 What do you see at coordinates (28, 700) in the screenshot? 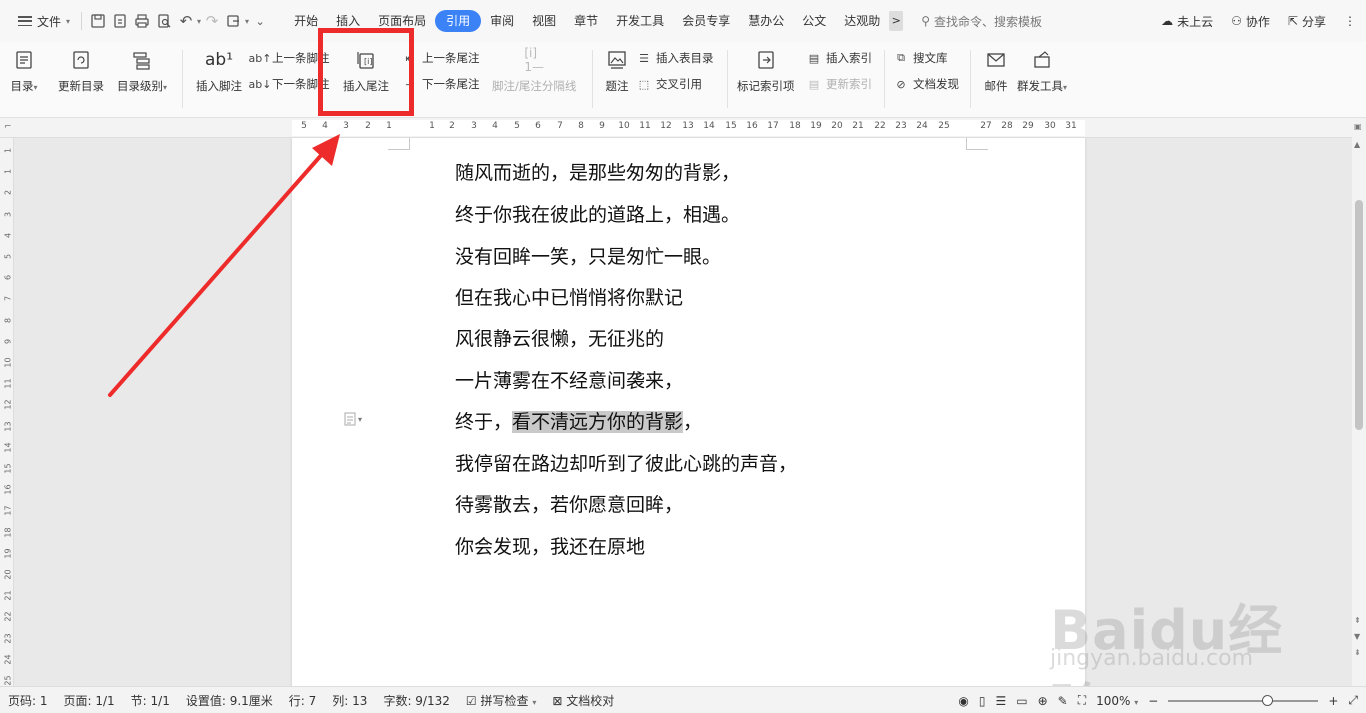
I see `status-page-number: 页码: 1` at bounding box center [28, 700].